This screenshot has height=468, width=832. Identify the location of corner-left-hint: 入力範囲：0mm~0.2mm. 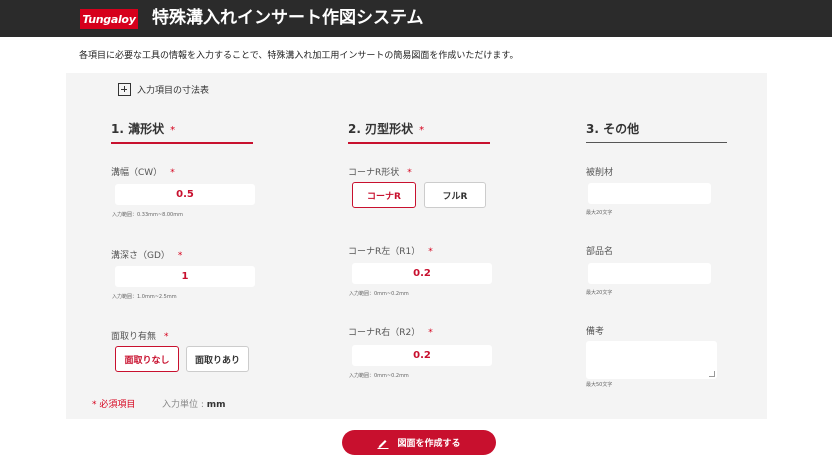
(379, 294).